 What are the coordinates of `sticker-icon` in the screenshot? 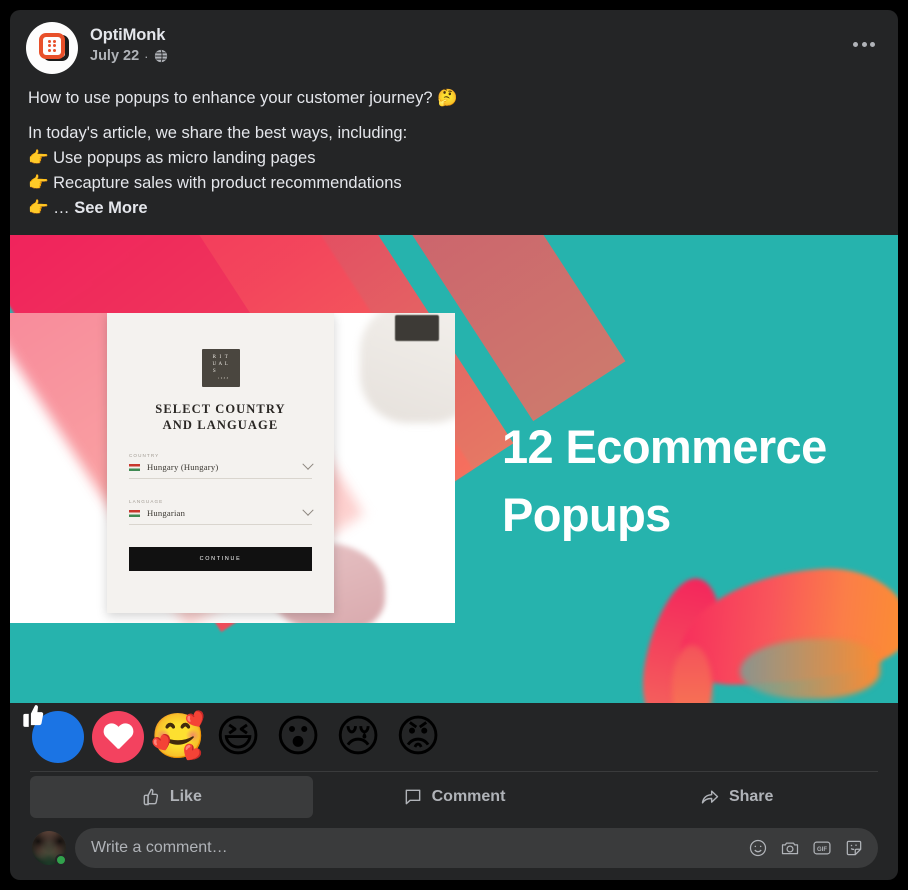 It's located at (854, 848).